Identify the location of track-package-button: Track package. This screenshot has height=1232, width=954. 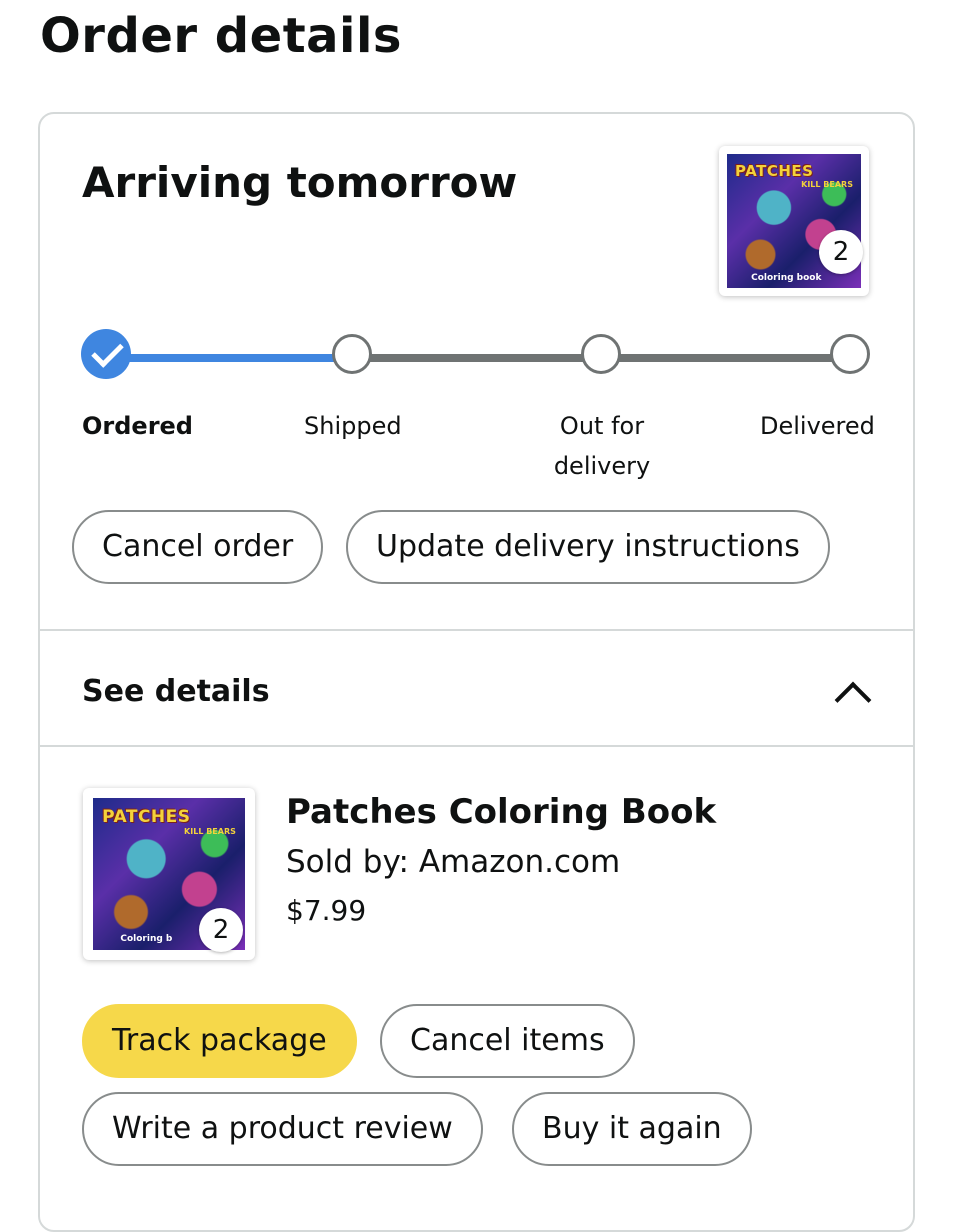
(219, 1041).